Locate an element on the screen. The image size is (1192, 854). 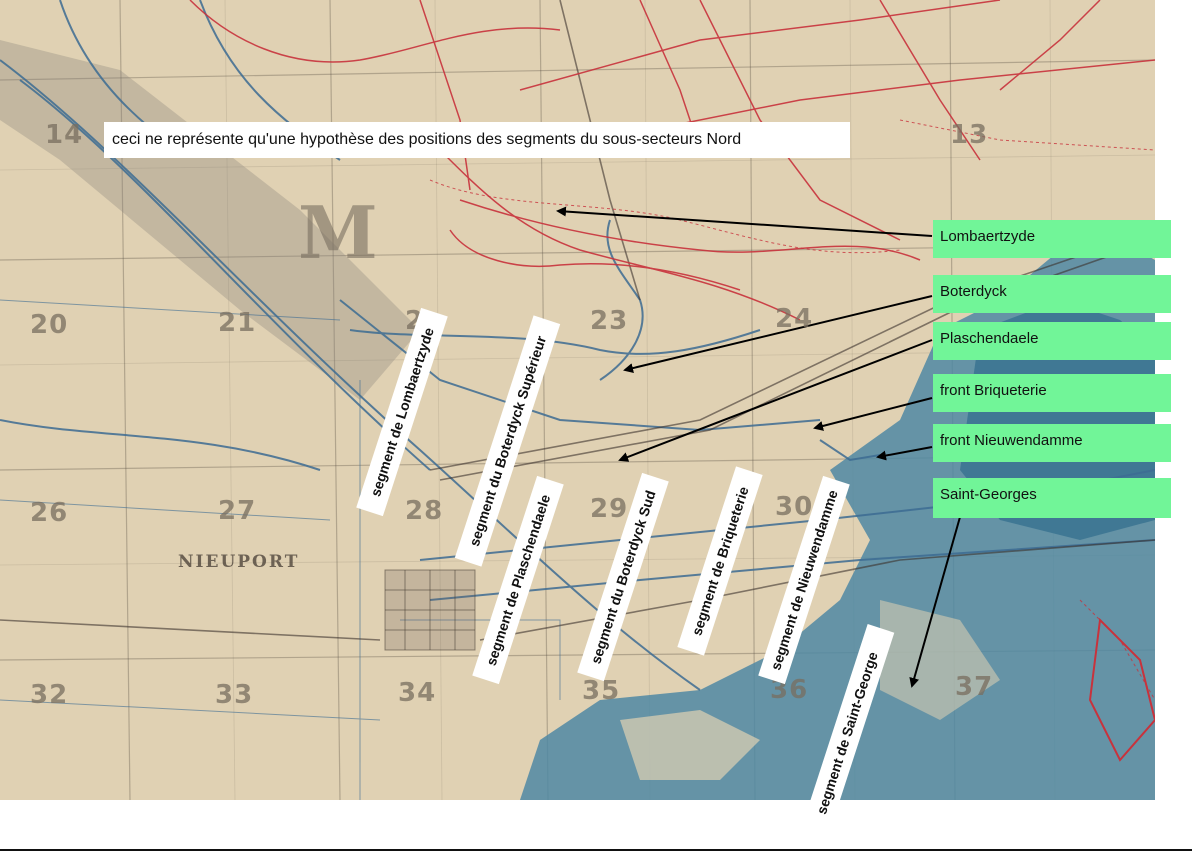
grid-number-34: 34 is located at coordinates (417, 693).